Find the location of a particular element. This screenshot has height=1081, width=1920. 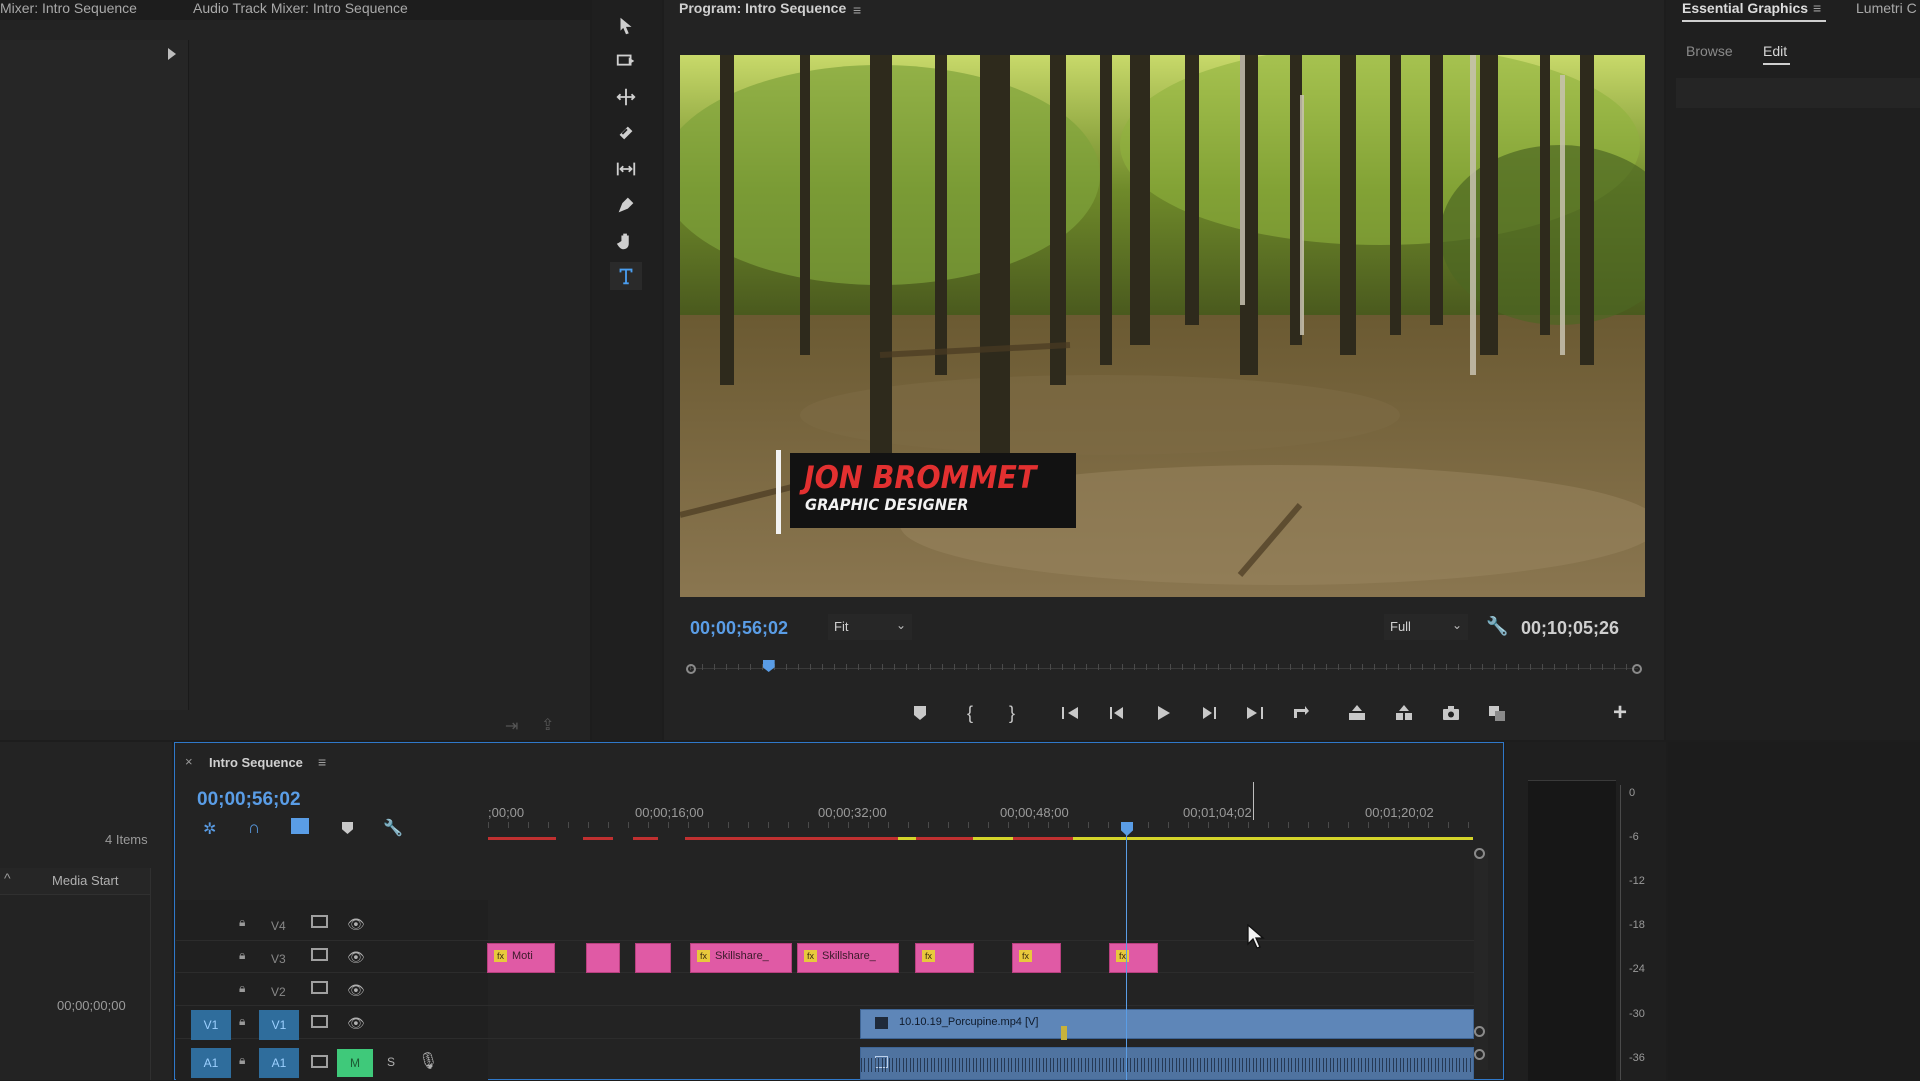

scroll-handle-mid is located at coordinates (1479, 1031).